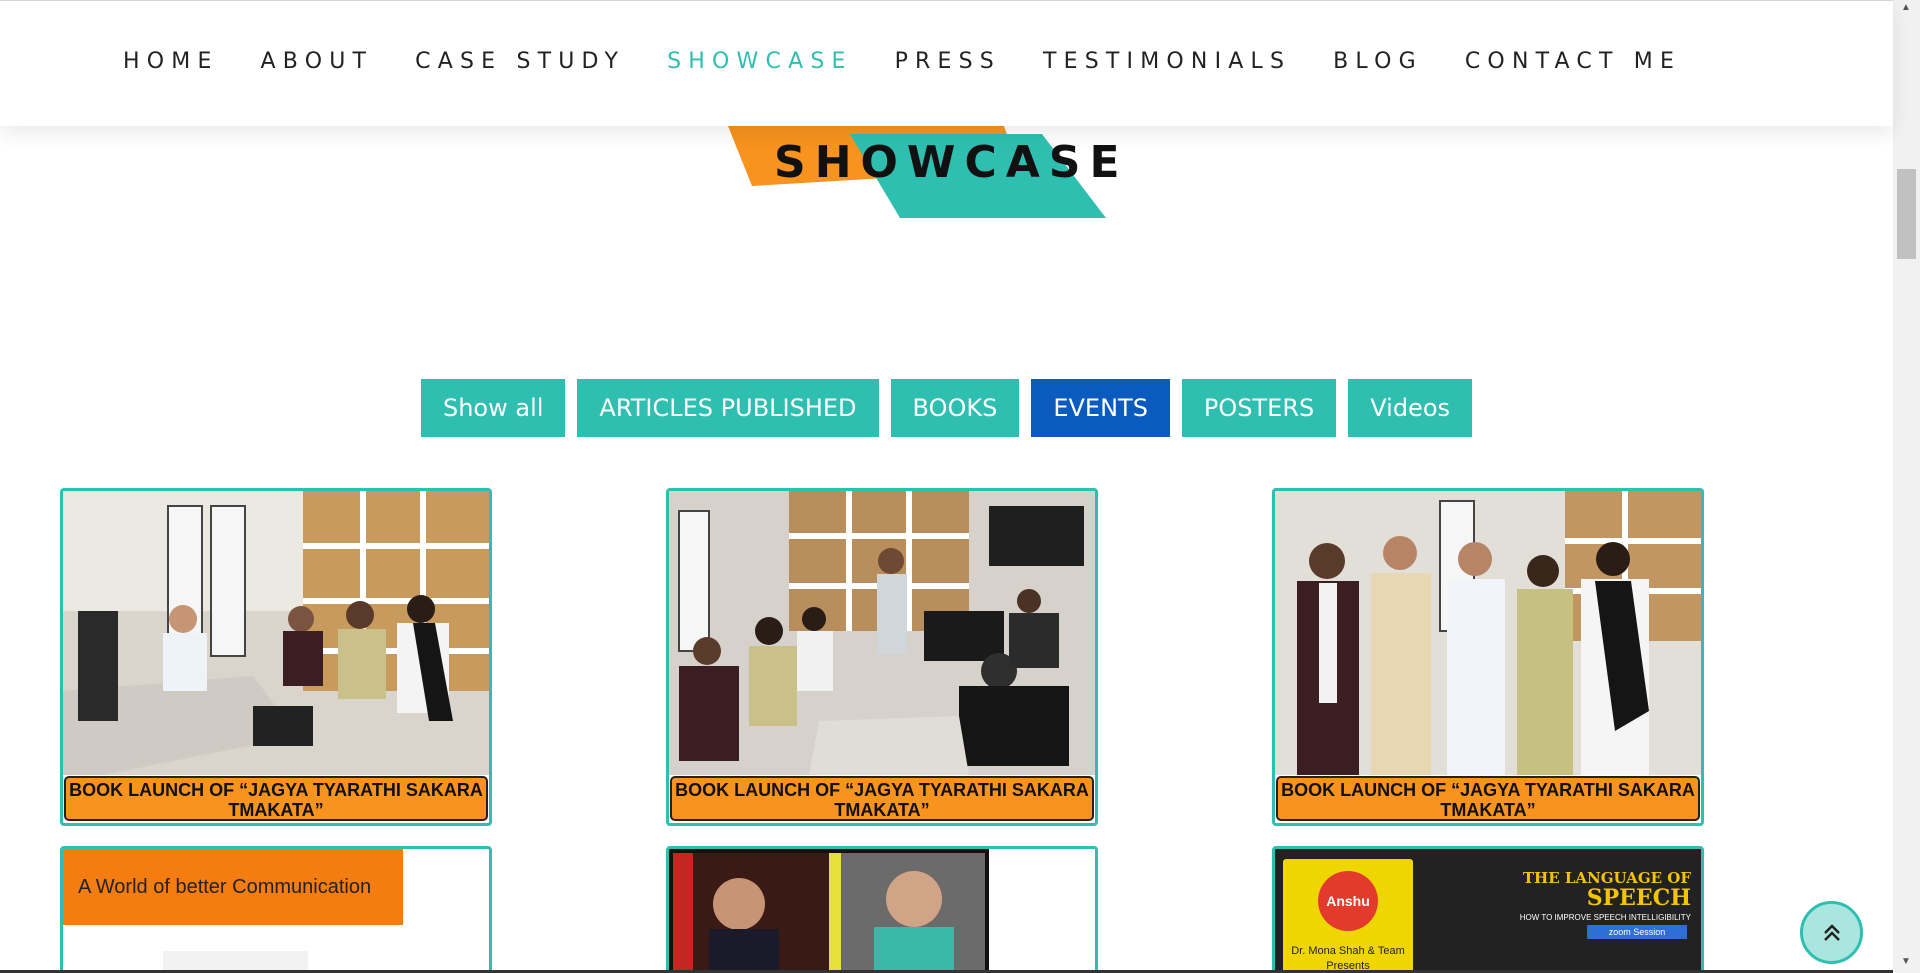 The height and width of the screenshot is (973, 1920). What do you see at coordinates (1906, 214) in the screenshot?
I see `scrollbar-thumb` at bounding box center [1906, 214].